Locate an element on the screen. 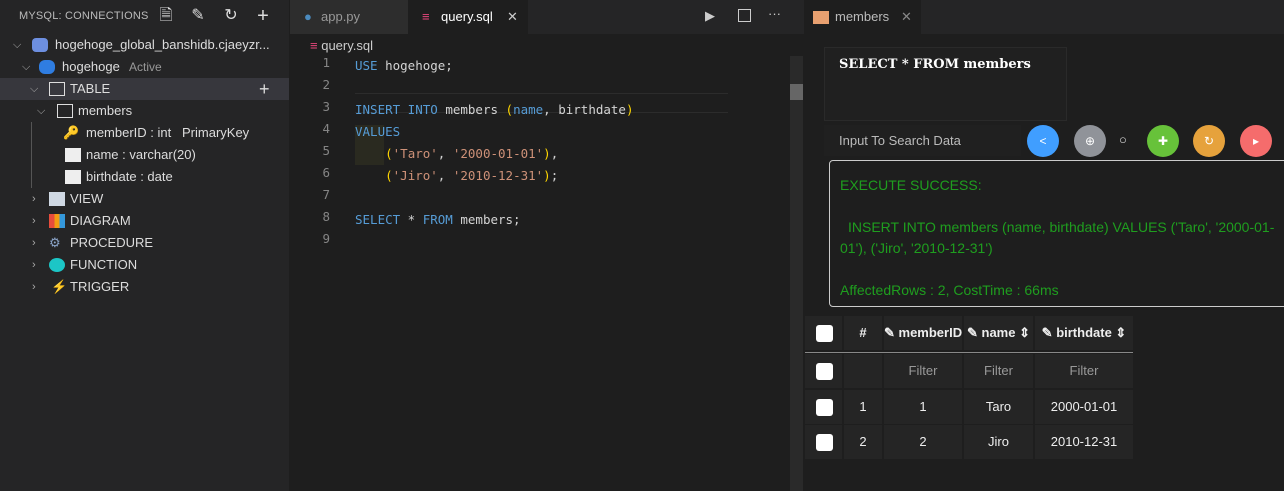 This screenshot has width=1284, height=491. gear-icon: ⚙ is located at coordinates (55, 242).